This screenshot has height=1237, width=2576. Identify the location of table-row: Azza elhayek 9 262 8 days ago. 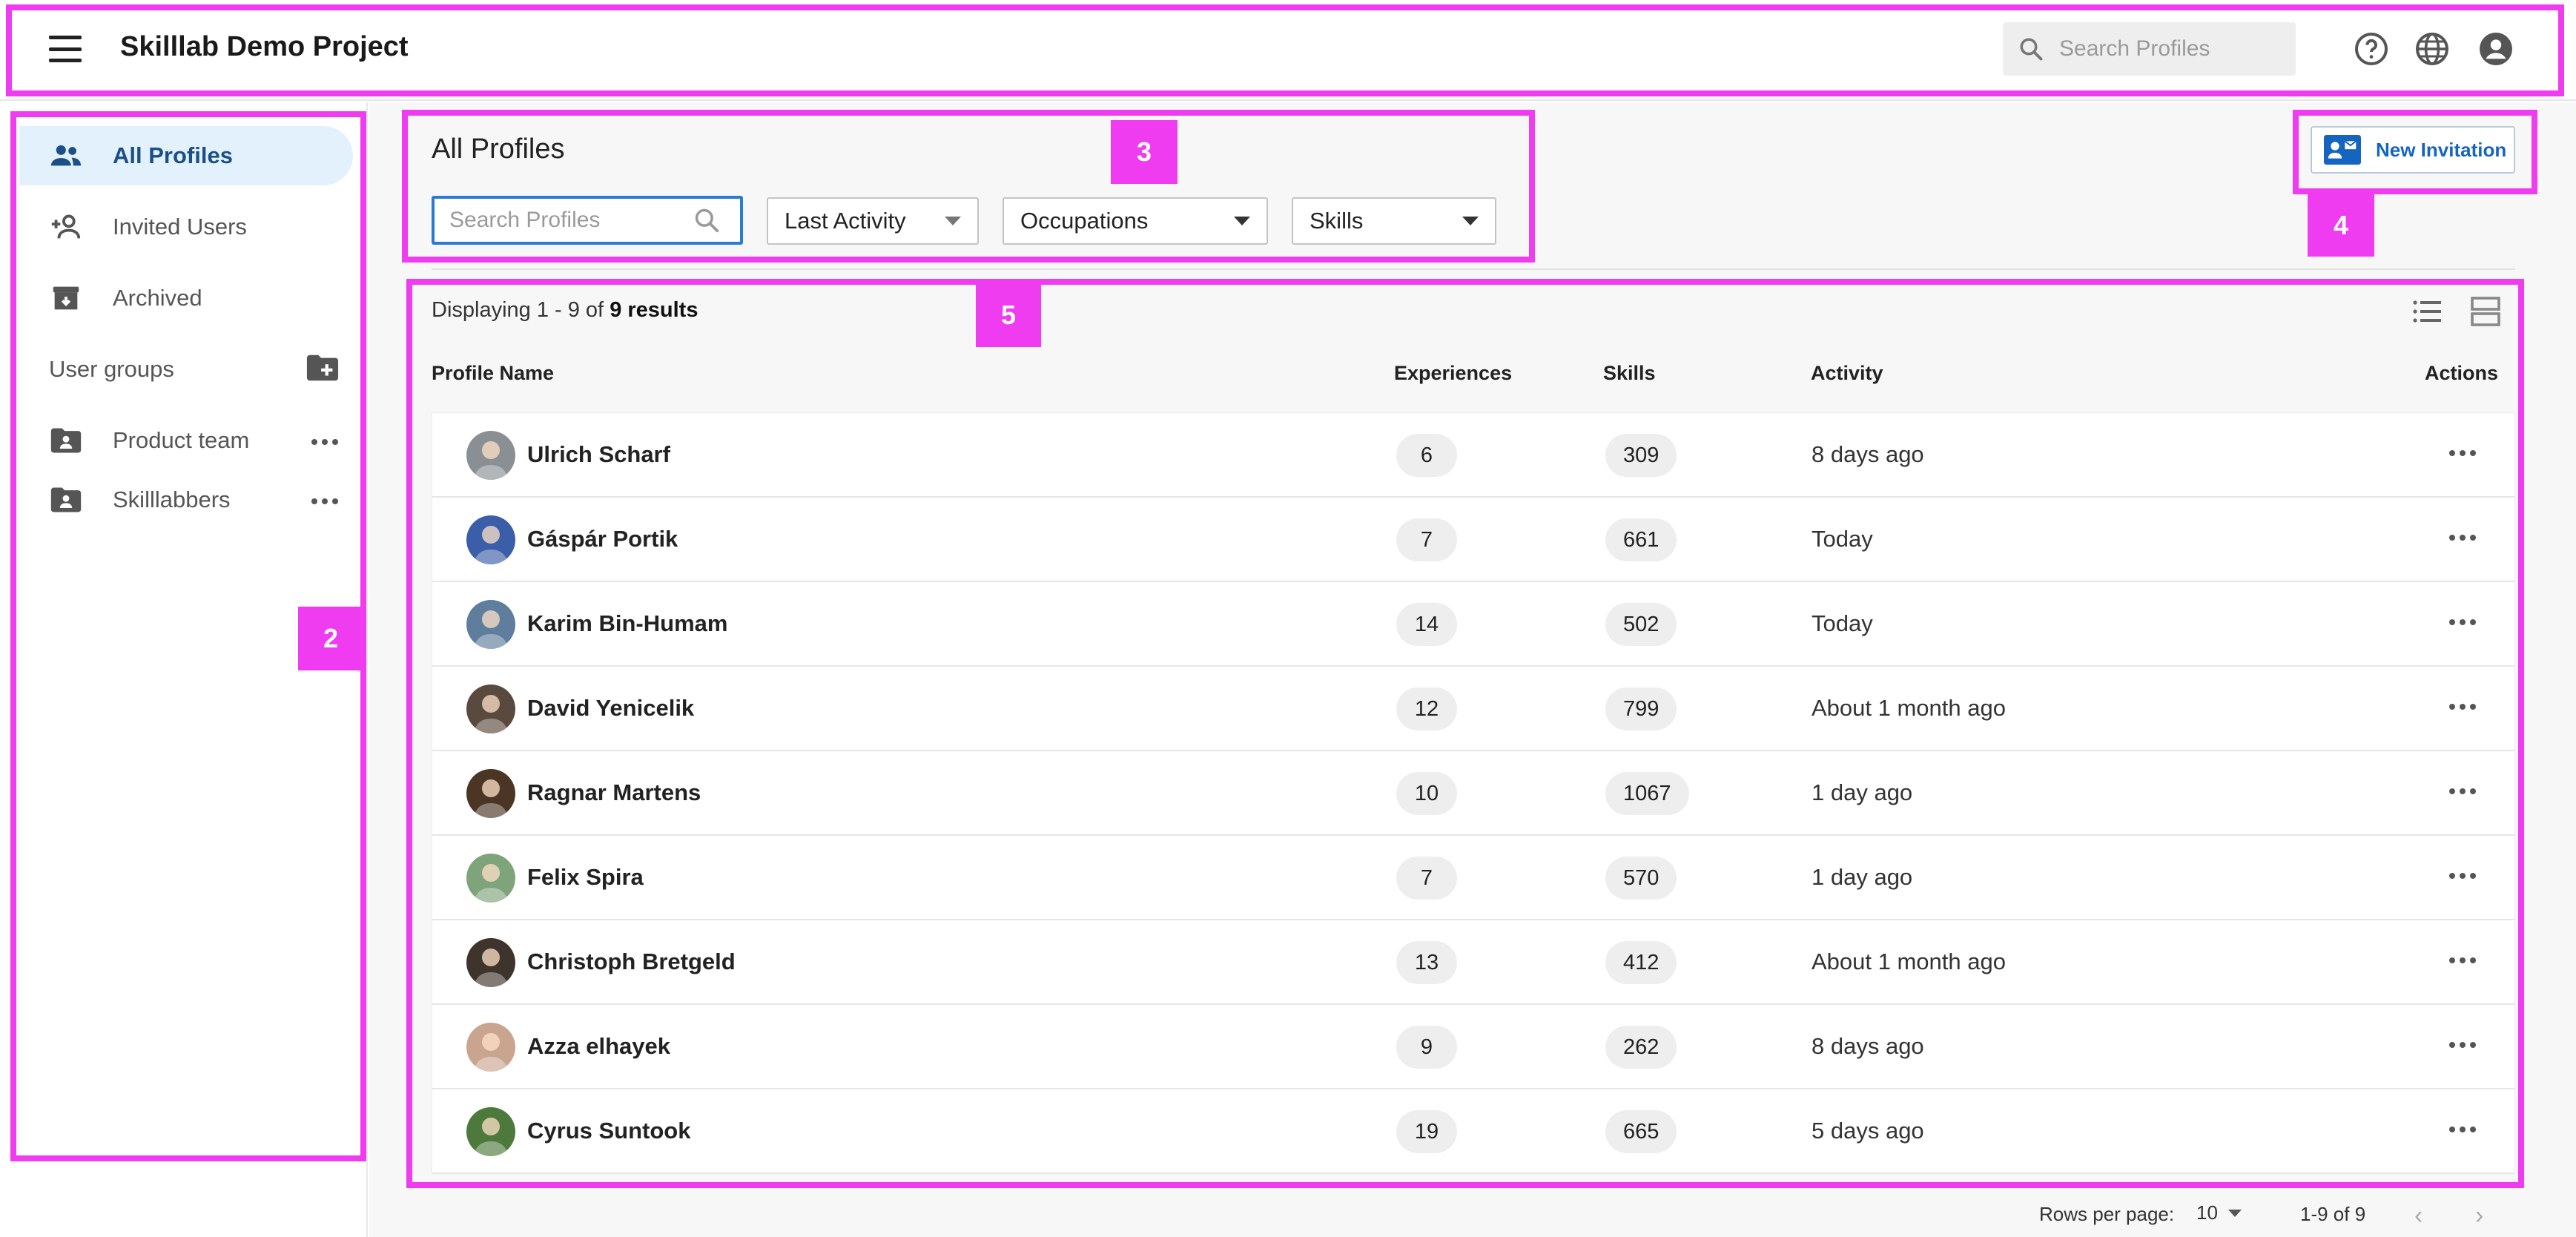
(1473, 1047).